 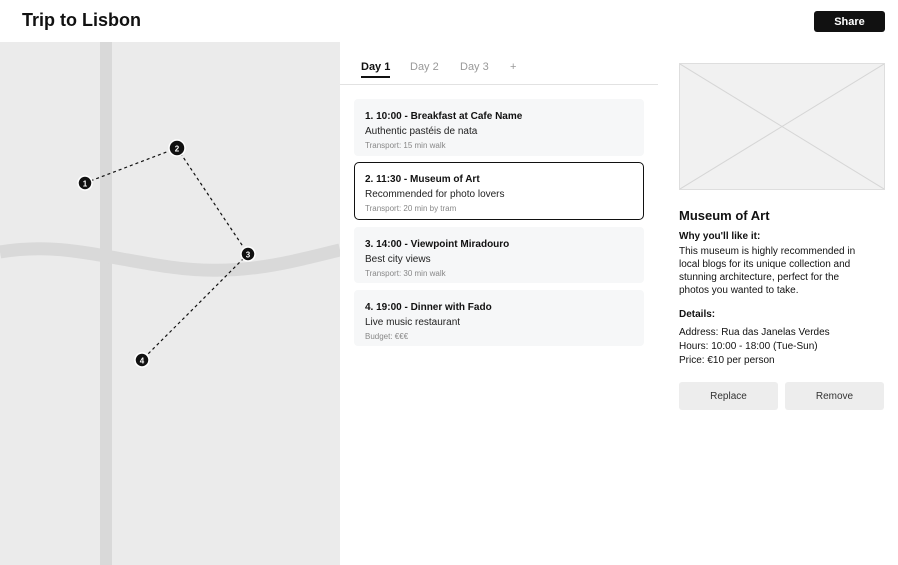 I want to click on map-marker-2: 2, so click(x=177, y=148).